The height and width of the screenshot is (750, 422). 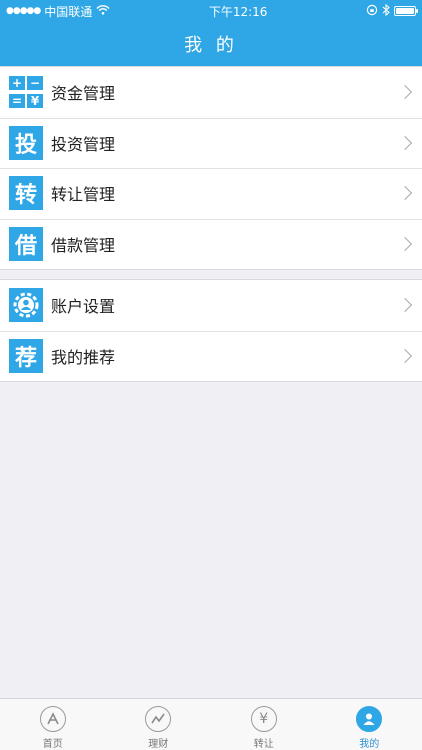 I want to click on tab-finance: 理财, so click(x=159, y=724).